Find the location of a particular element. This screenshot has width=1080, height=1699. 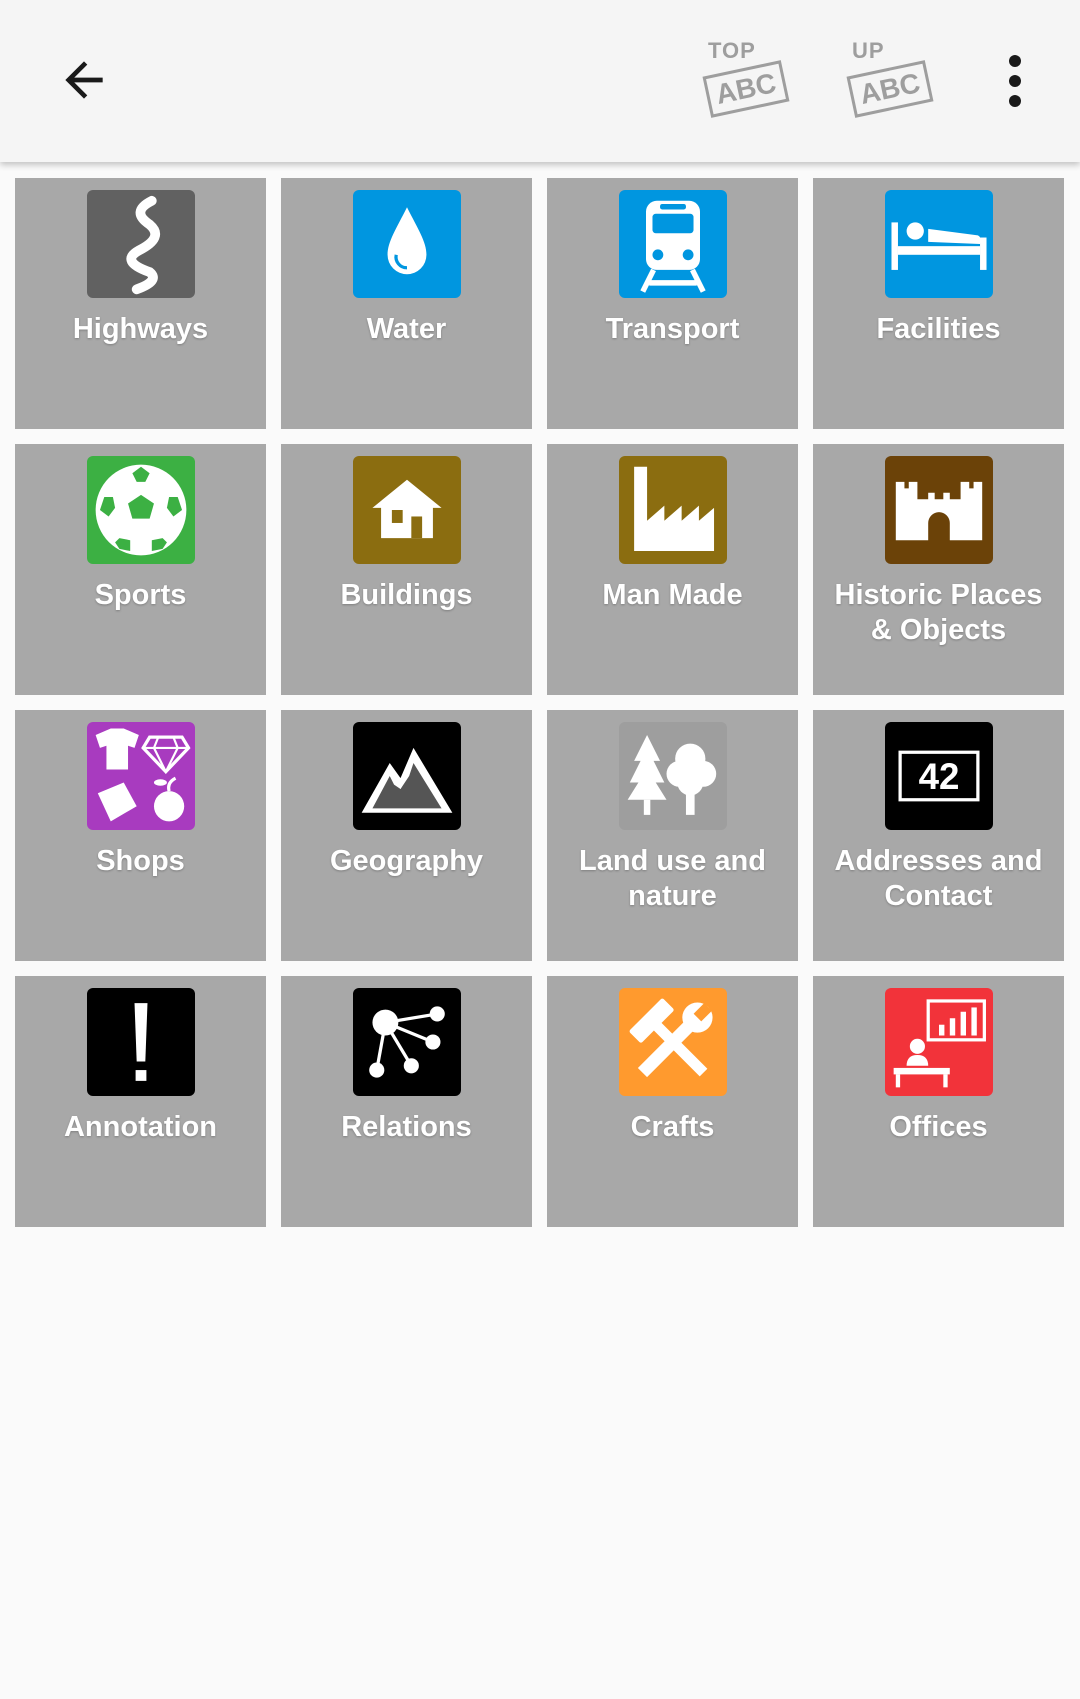

sort-top-label: TOP is located at coordinates (732, 50).